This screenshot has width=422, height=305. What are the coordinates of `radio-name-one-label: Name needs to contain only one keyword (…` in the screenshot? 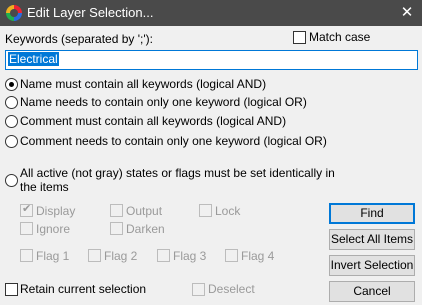 It's located at (163, 102).